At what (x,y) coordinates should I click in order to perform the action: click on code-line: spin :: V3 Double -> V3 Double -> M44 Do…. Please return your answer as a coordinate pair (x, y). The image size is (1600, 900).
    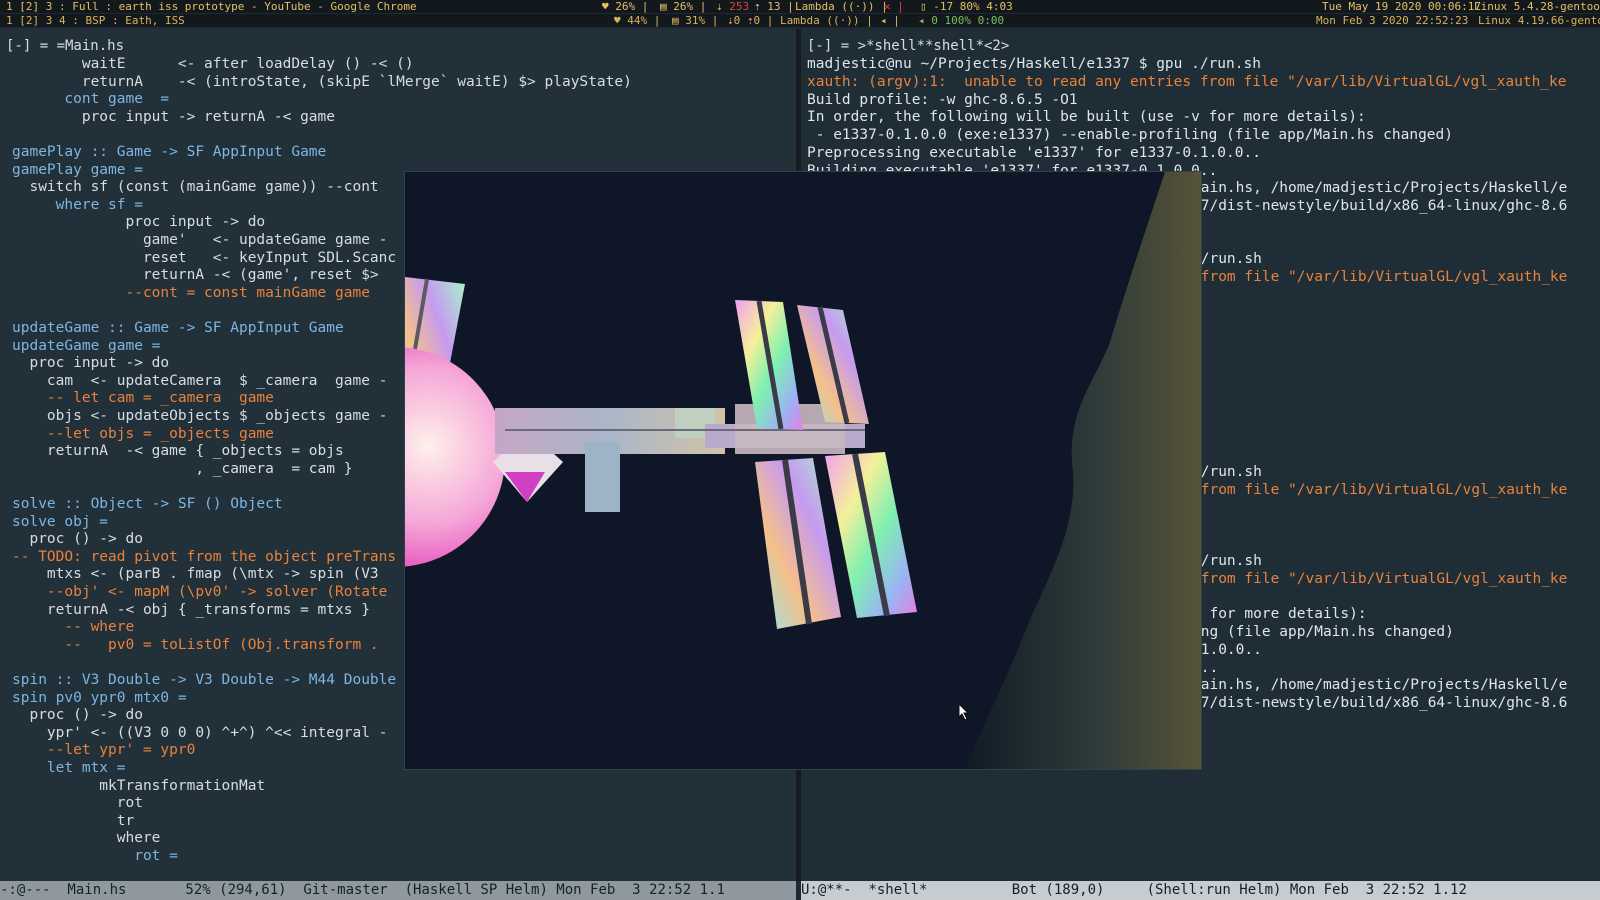
    Looking at the image, I should click on (204, 680).